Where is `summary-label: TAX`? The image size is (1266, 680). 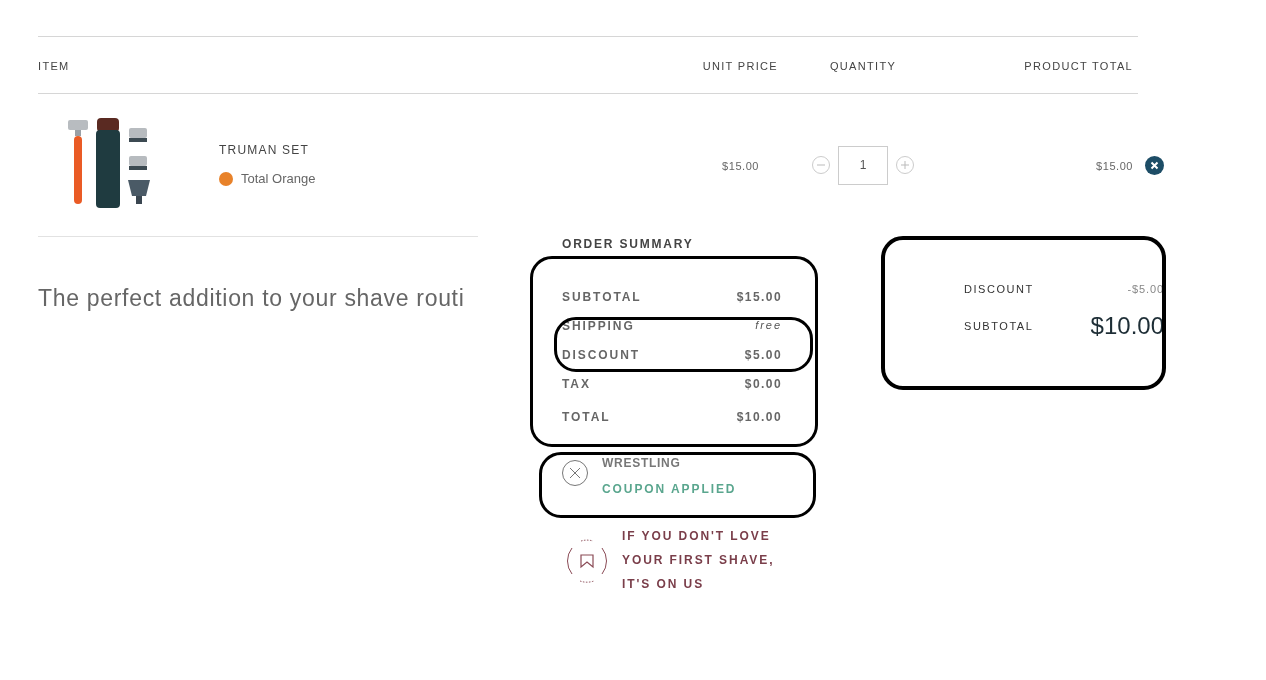
summary-label: TAX is located at coordinates (576, 384).